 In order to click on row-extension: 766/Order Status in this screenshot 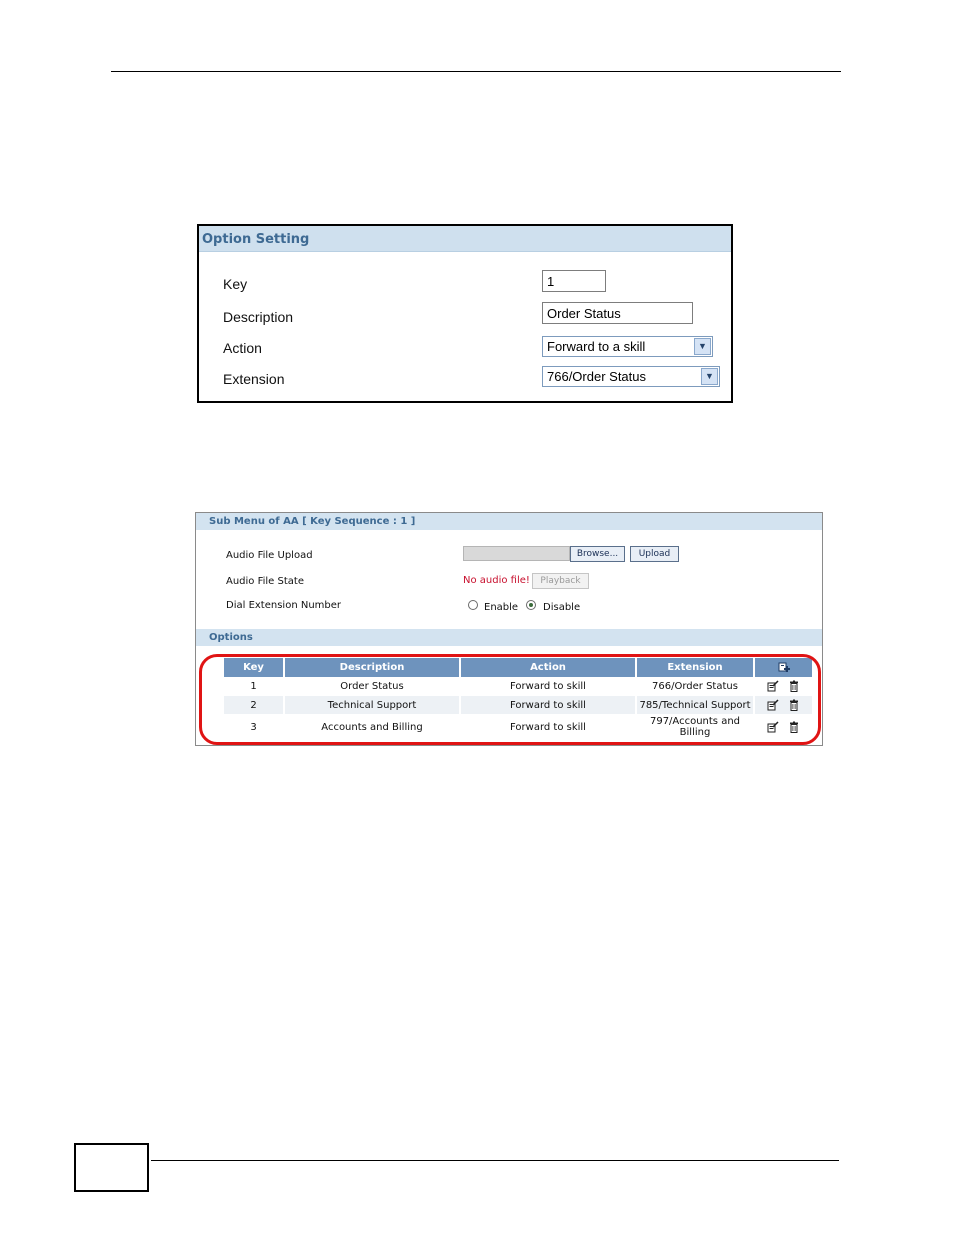, I will do `click(695, 686)`.